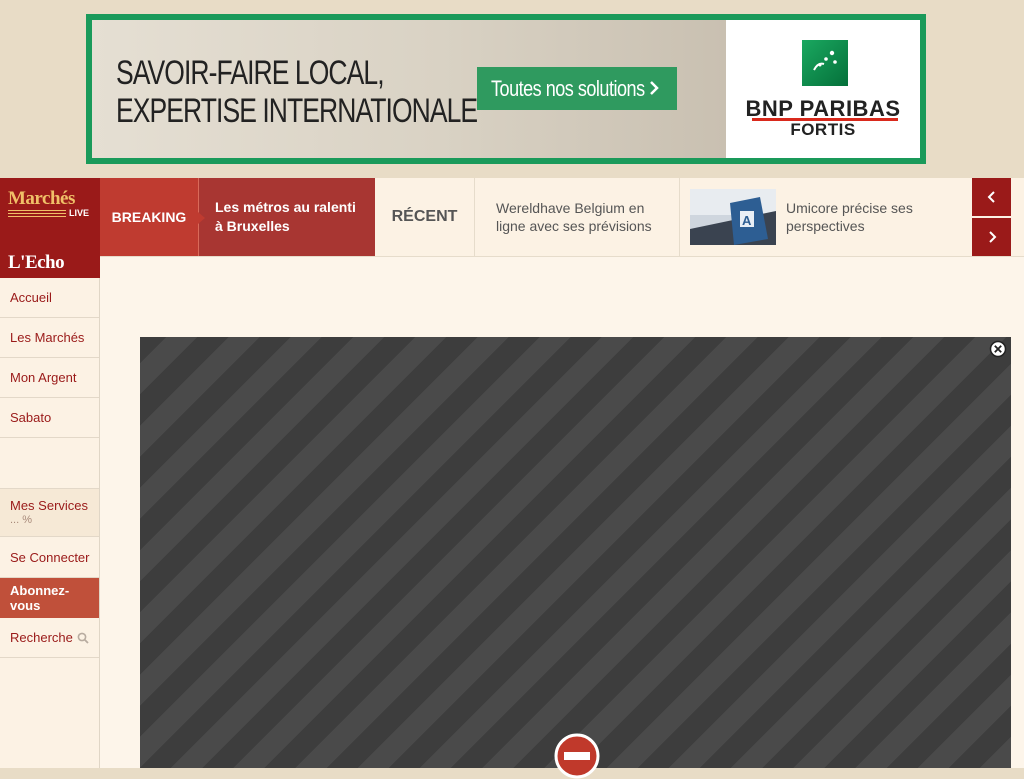 This screenshot has height=779, width=1024. I want to click on sidebar-item-sabato: Sabato, so click(49, 418).